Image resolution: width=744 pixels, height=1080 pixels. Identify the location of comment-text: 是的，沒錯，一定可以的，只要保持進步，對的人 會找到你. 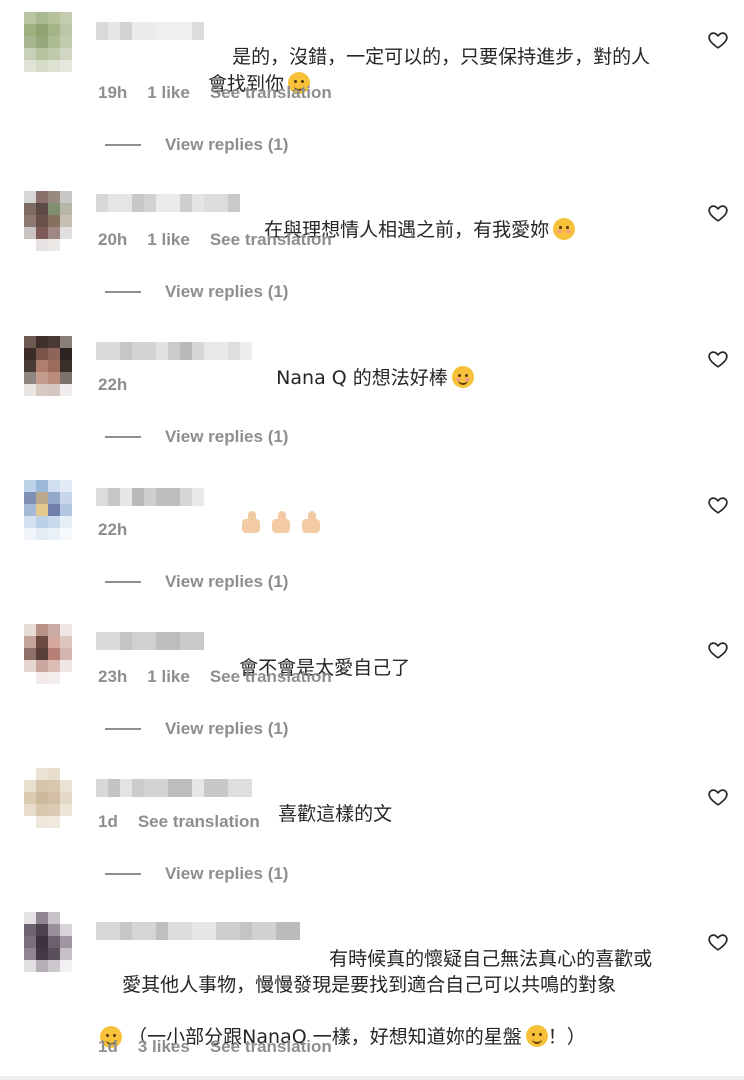
(429, 70).